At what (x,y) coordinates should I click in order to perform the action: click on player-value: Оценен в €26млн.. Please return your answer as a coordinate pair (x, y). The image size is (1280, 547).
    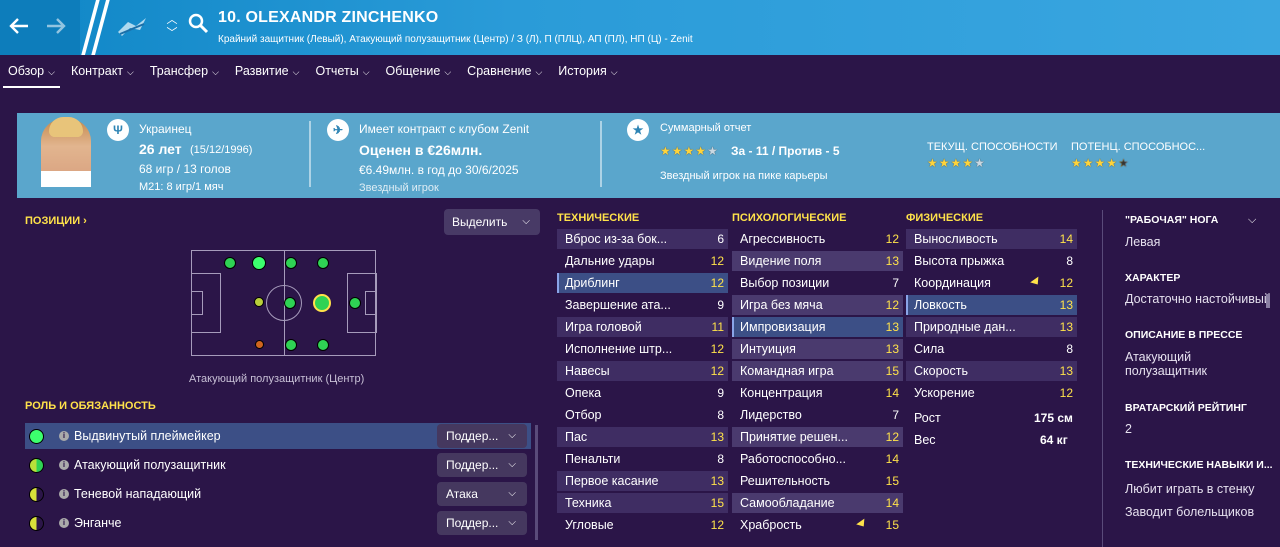
    Looking at the image, I should click on (421, 150).